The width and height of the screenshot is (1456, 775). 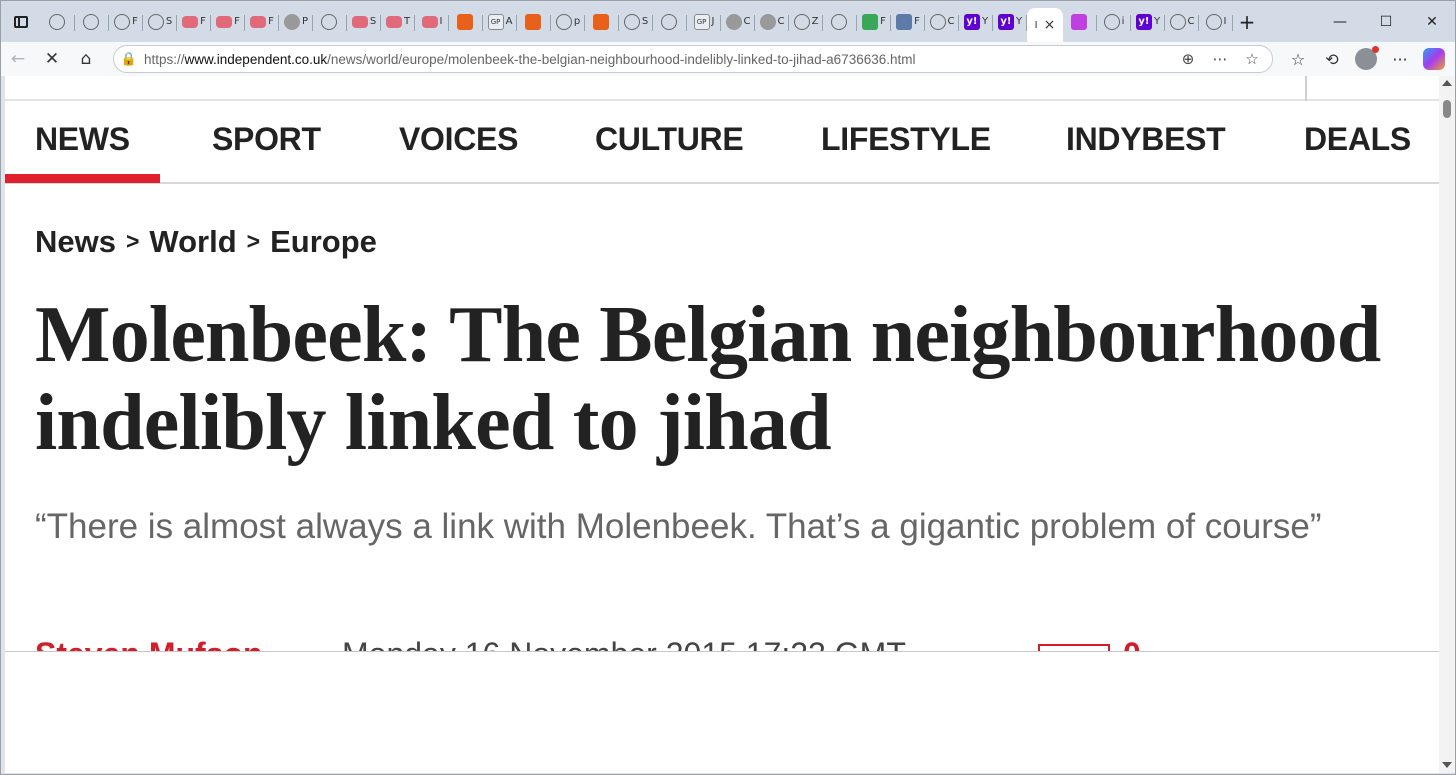 What do you see at coordinates (1225, 21) in the screenshot?
I see `tab-title: I` at bounding box center [1225, 21].